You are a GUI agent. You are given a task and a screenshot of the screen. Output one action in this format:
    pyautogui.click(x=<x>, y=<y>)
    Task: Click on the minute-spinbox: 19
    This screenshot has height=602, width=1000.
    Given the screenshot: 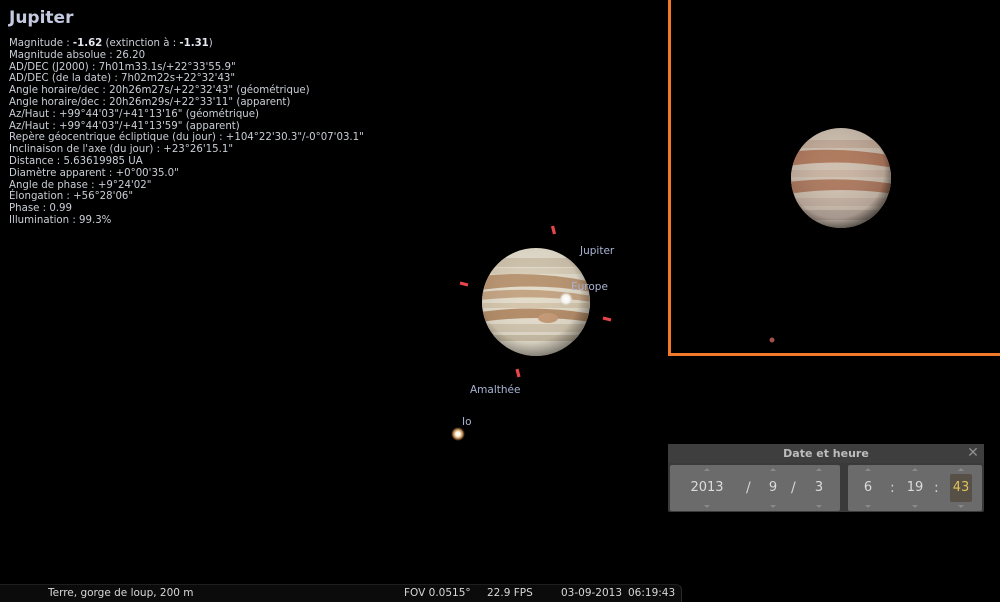 What is the action you would take?
    pyautogui.click(x=915, y=488)
    